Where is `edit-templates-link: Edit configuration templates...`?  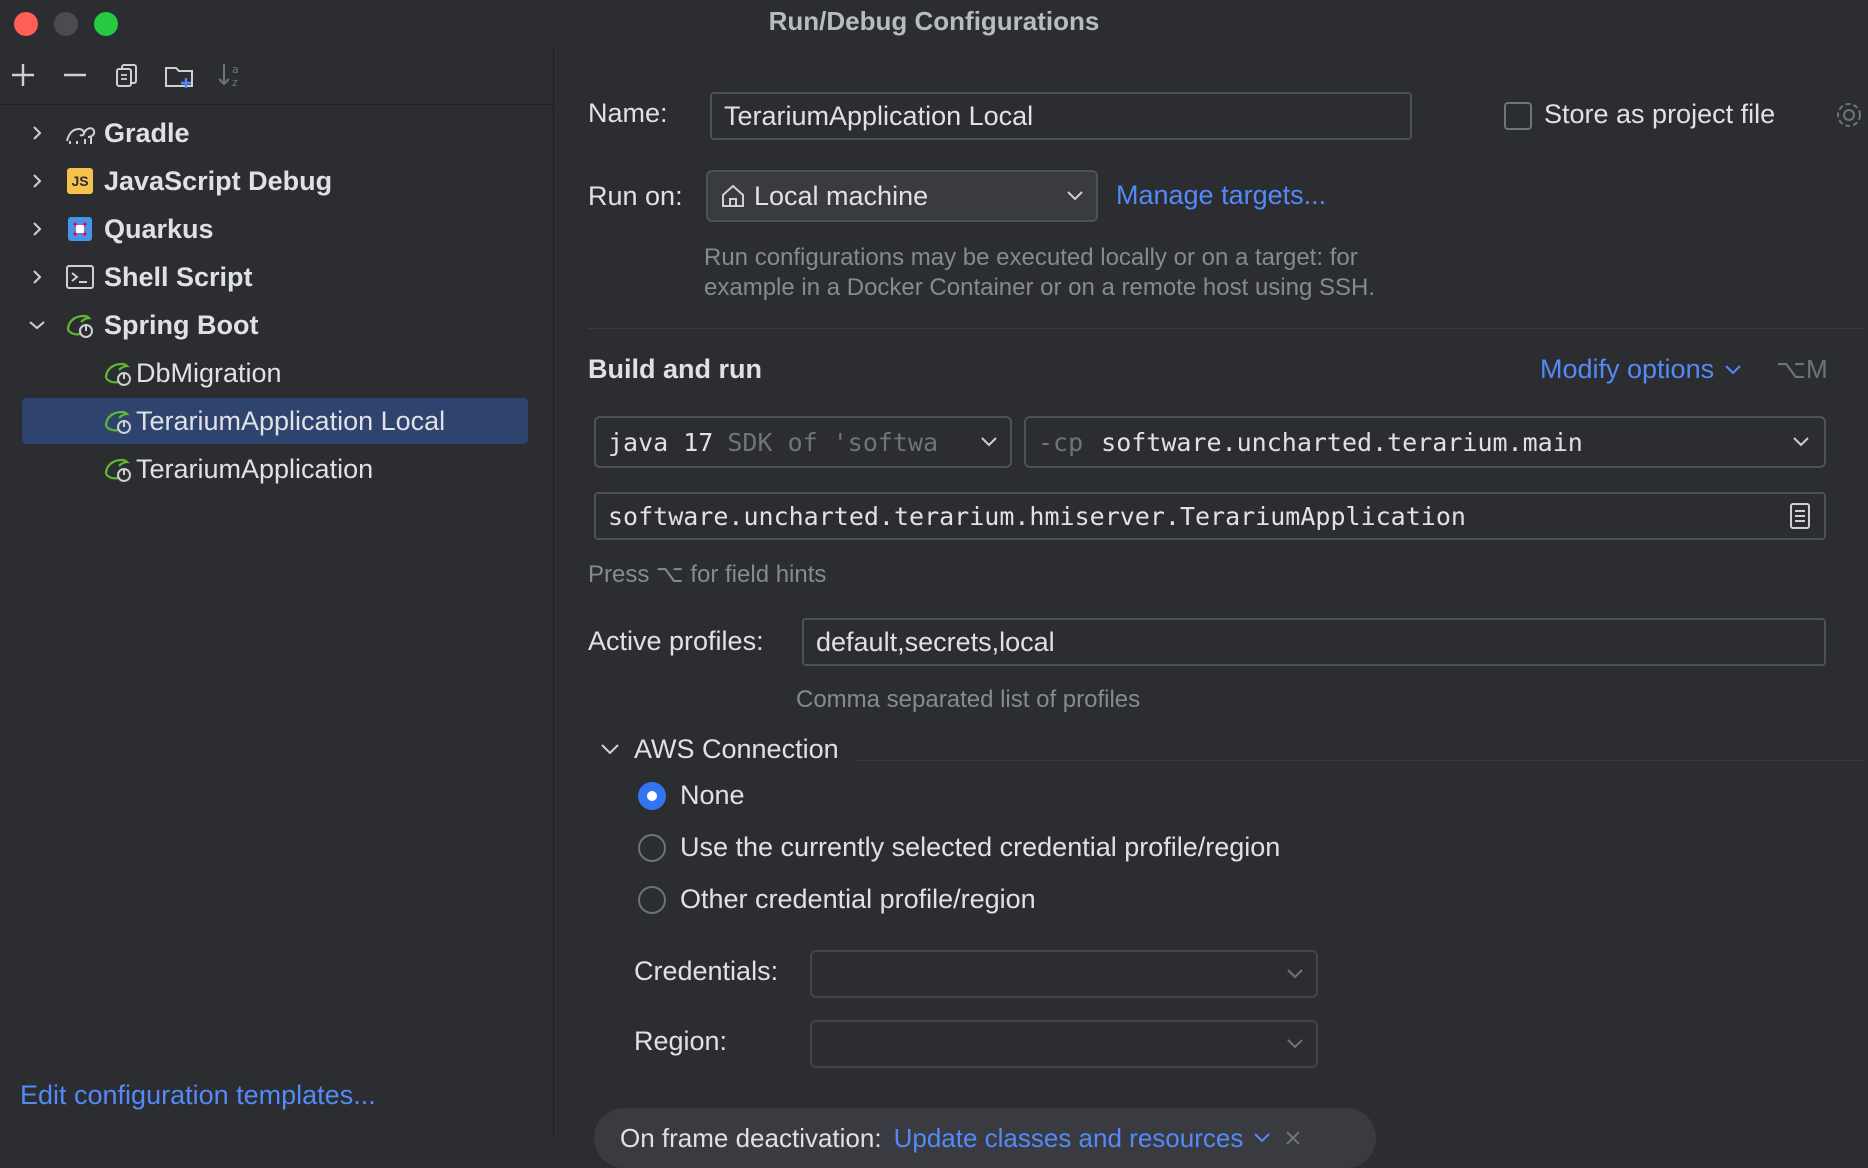 edit-templates-link: Edit configuration templates... is located at coordinates (198, 1095).